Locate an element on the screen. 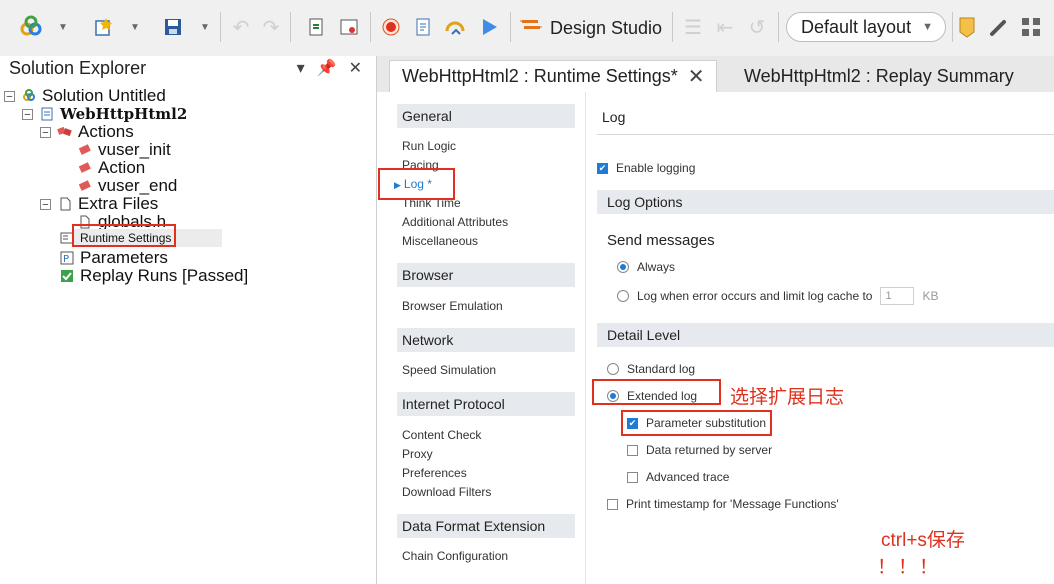  tree-label: Extra Files is located at coordinates (118, 203).